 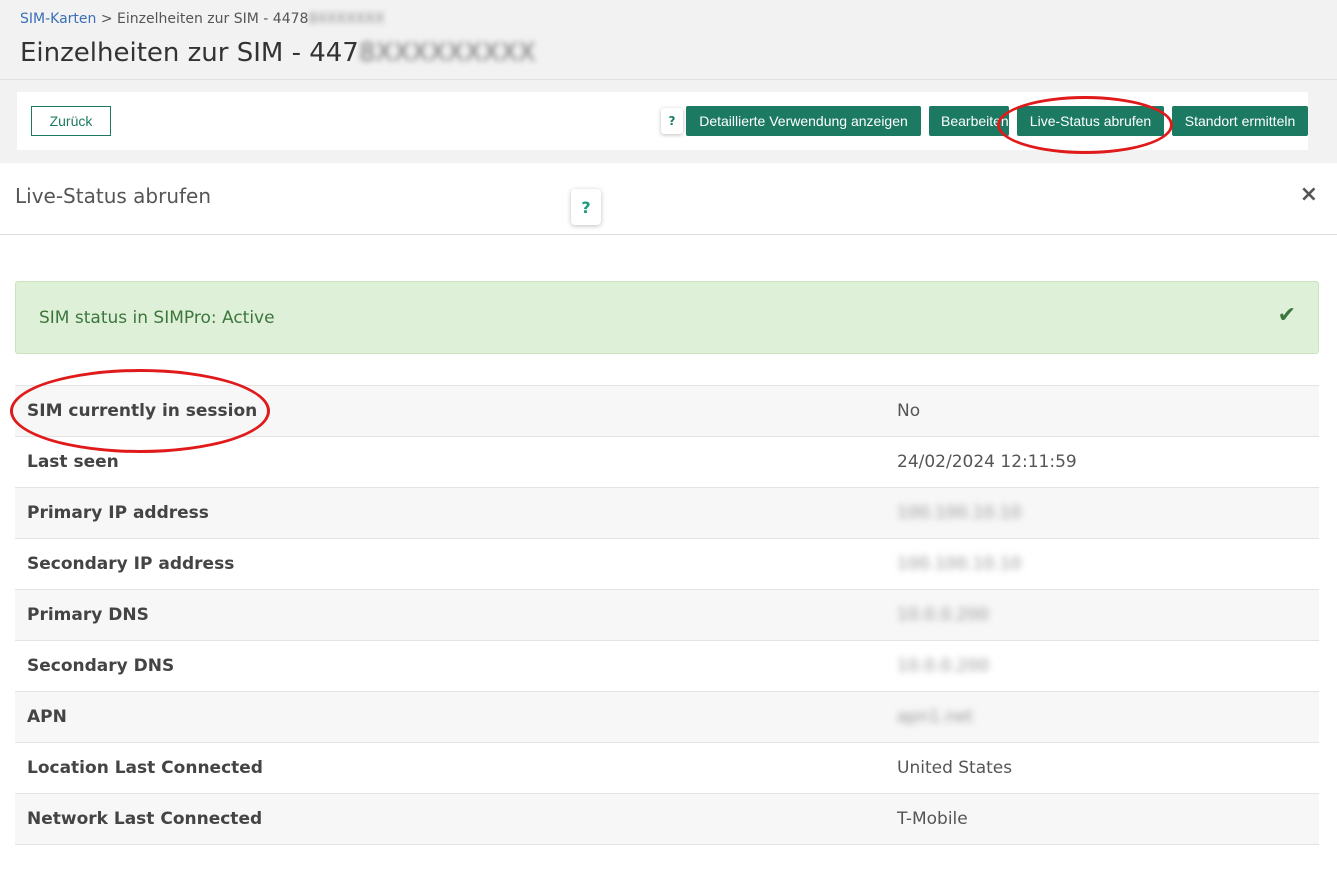 What do you see at coordinates (142, 411) in the screenshot?
I see `row-label: SIM currently in session` at bounding box center [142, 411].